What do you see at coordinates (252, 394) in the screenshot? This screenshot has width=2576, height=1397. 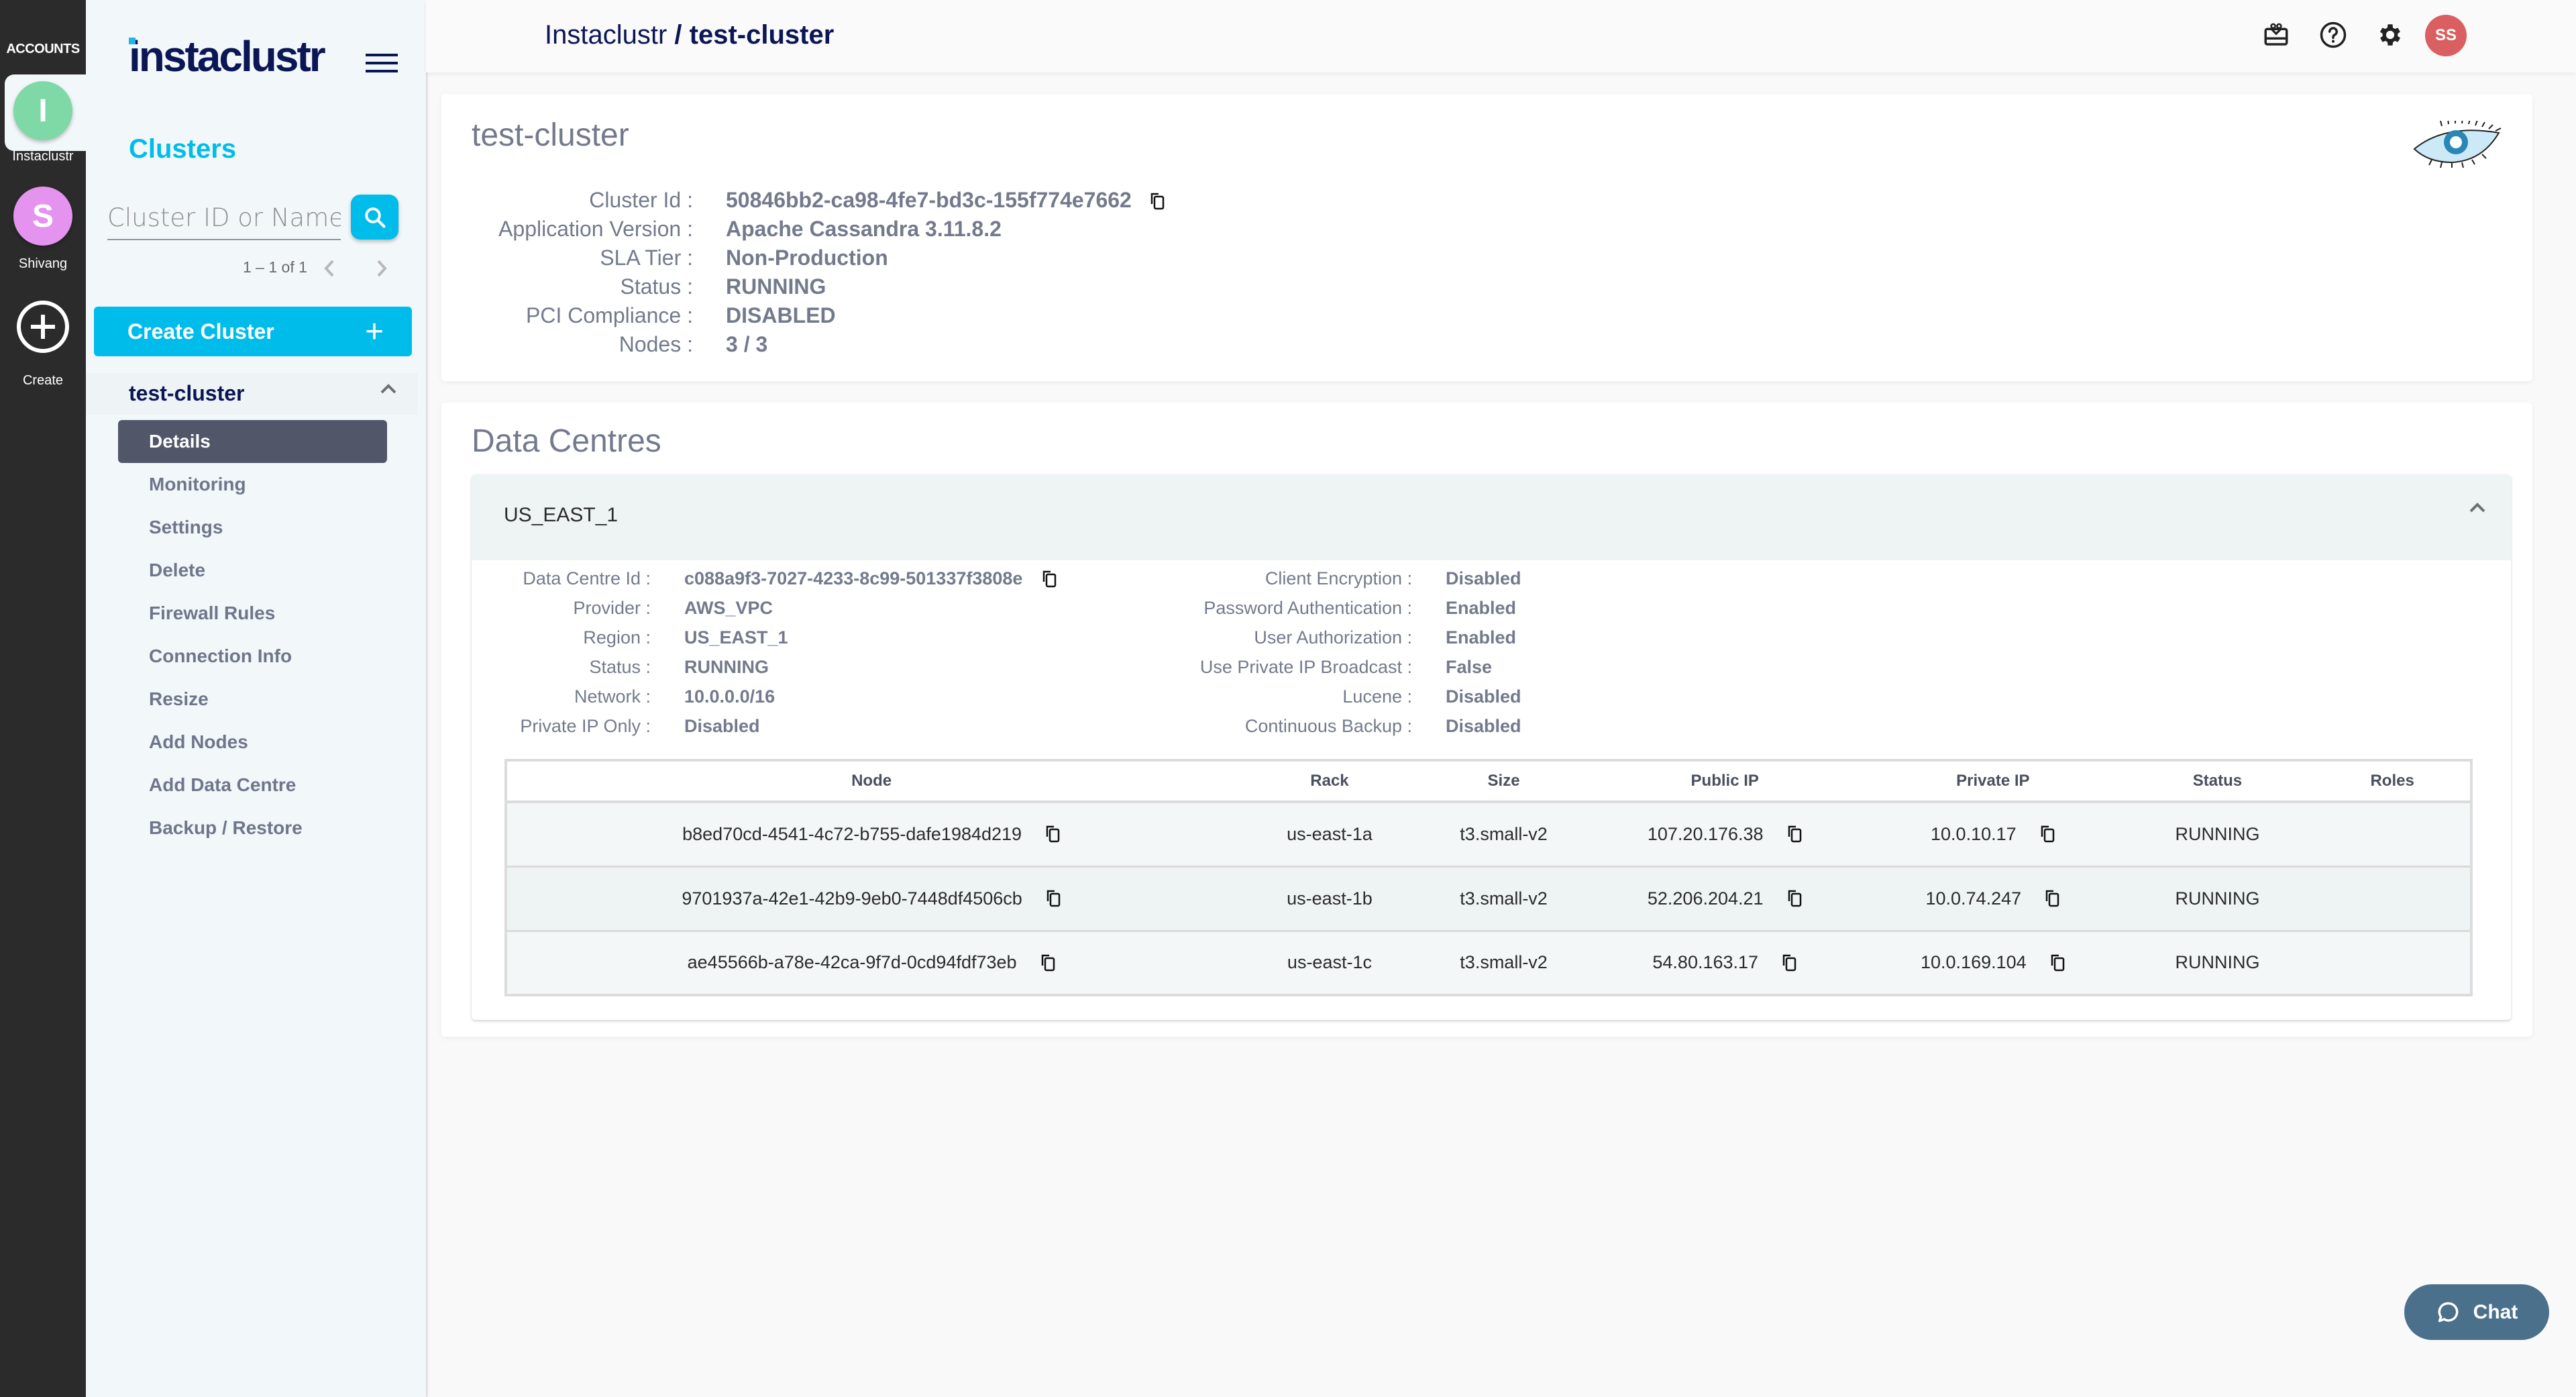 I see `cluster-item-test-cluster: test-cluster` at bounding box center [252, 394].